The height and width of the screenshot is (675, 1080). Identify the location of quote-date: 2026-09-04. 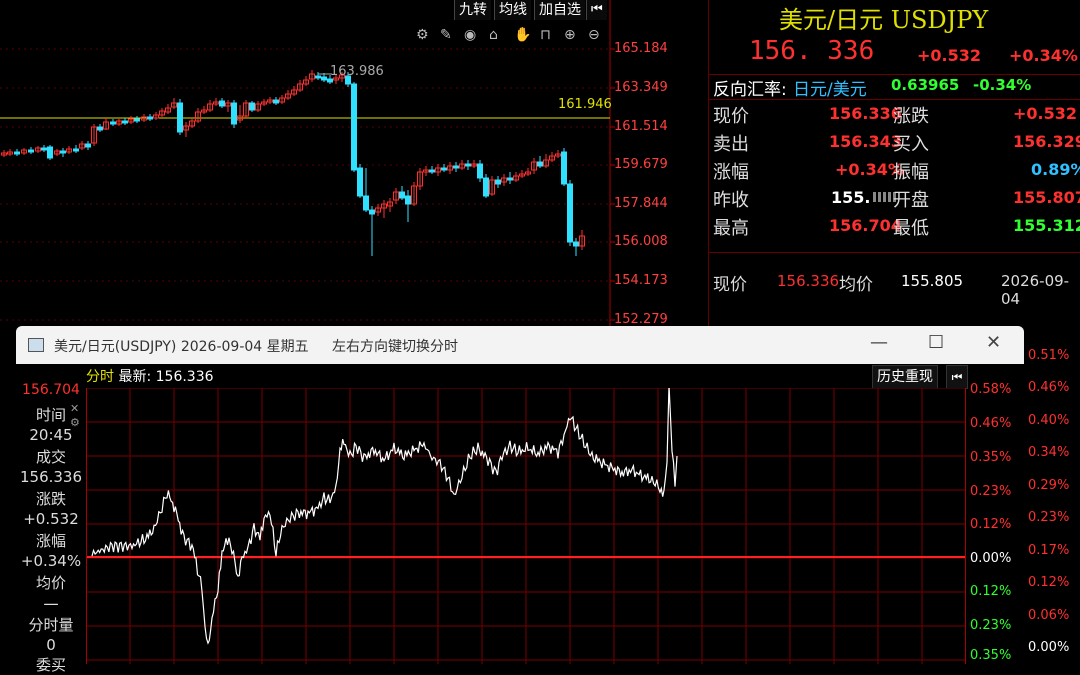
(1035, 290).